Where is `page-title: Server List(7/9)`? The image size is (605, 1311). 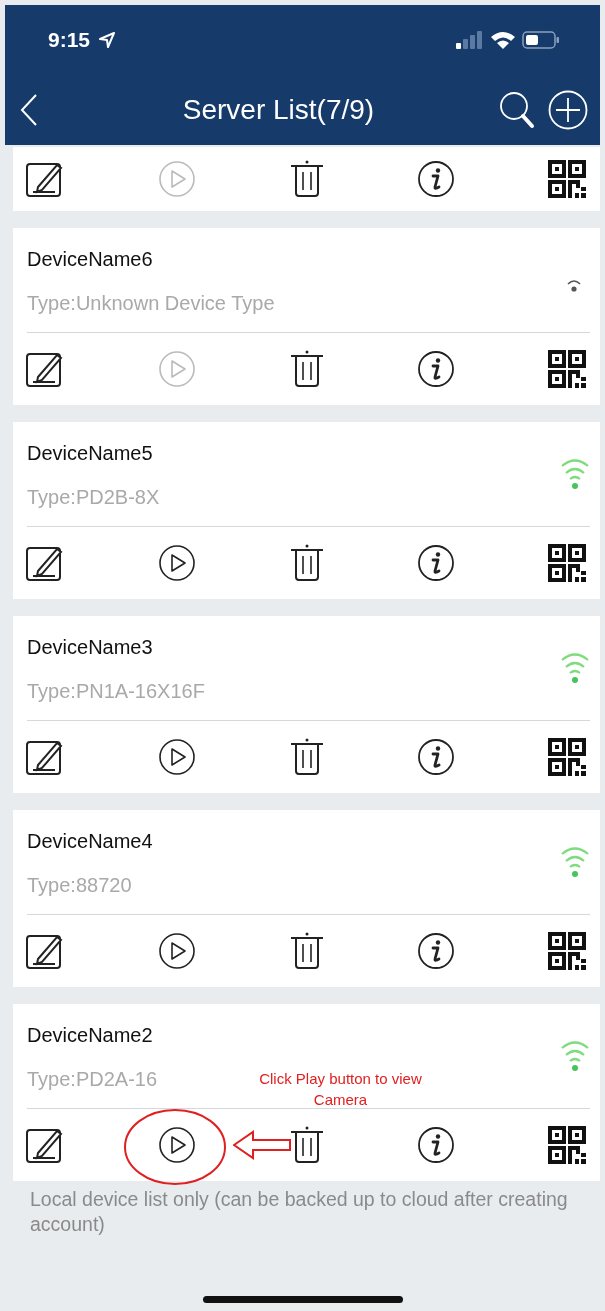
page-title: Server List(7/9) is located at coordinates (278, 110).